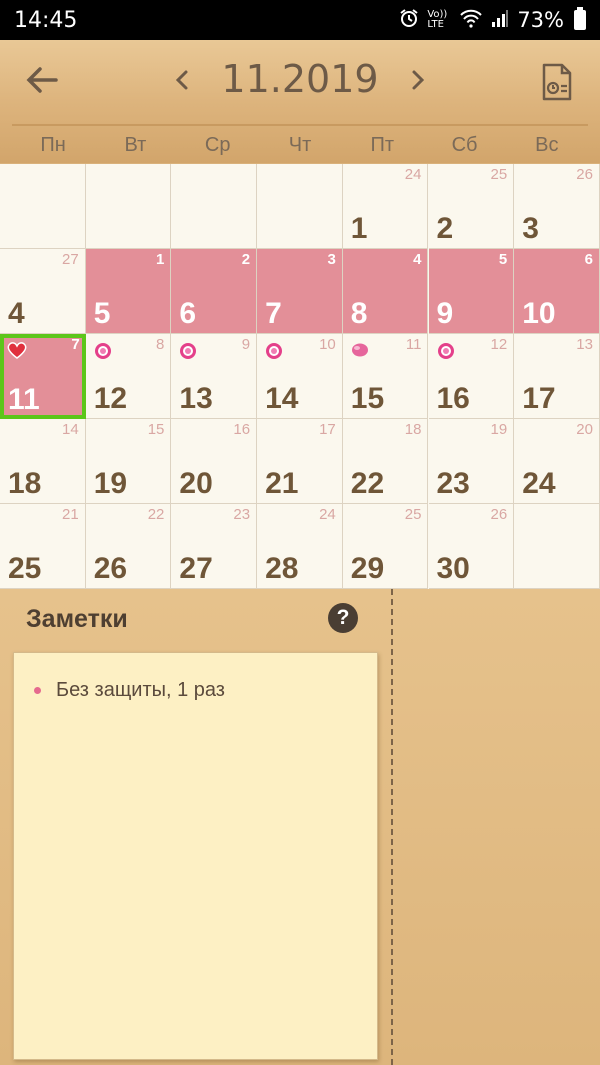 Image resolution: width=600 pixels, height=1065 pixels. What do you see at coordinates (499, 429) in the screenshot?
I see `cycle-day-number: 19` at bounding box center [499, 429].